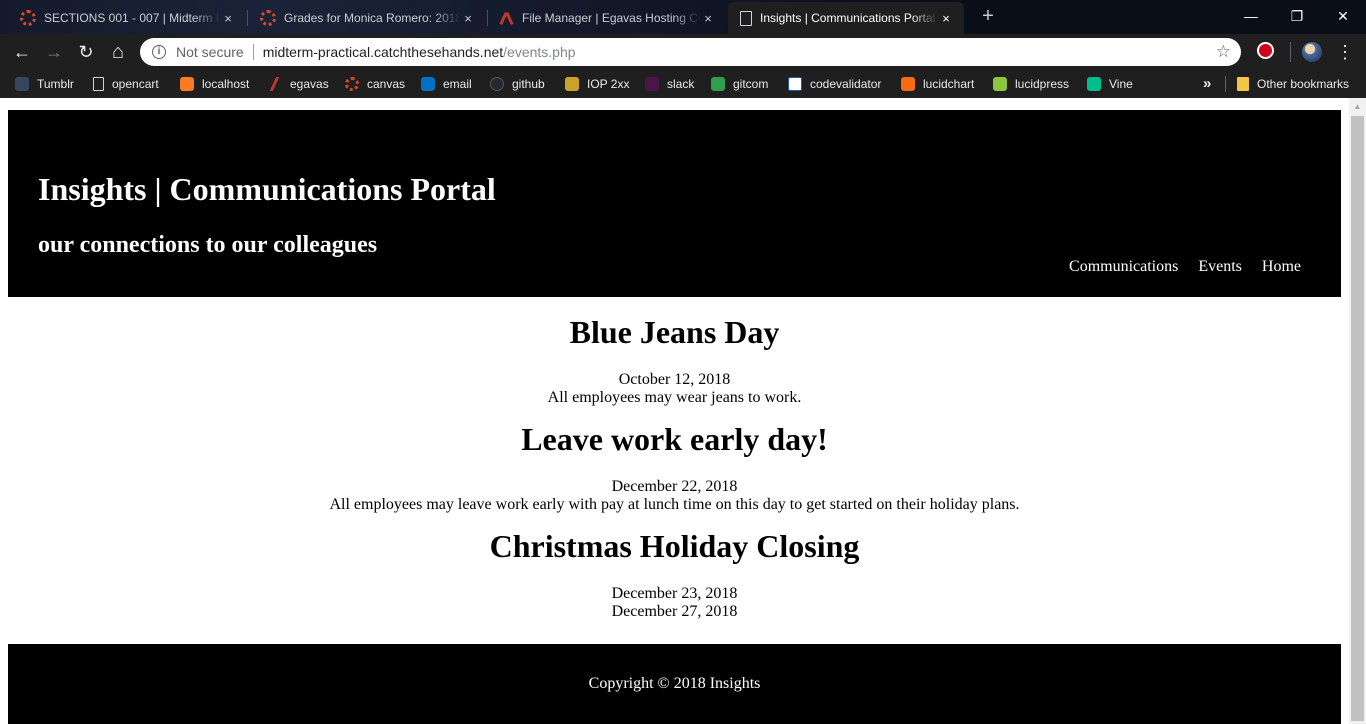 The width and height of the screenshot is (1366, 724). Describe the element at coordinates (98, 84) in the screenshot. I see `document-icon` at that location.